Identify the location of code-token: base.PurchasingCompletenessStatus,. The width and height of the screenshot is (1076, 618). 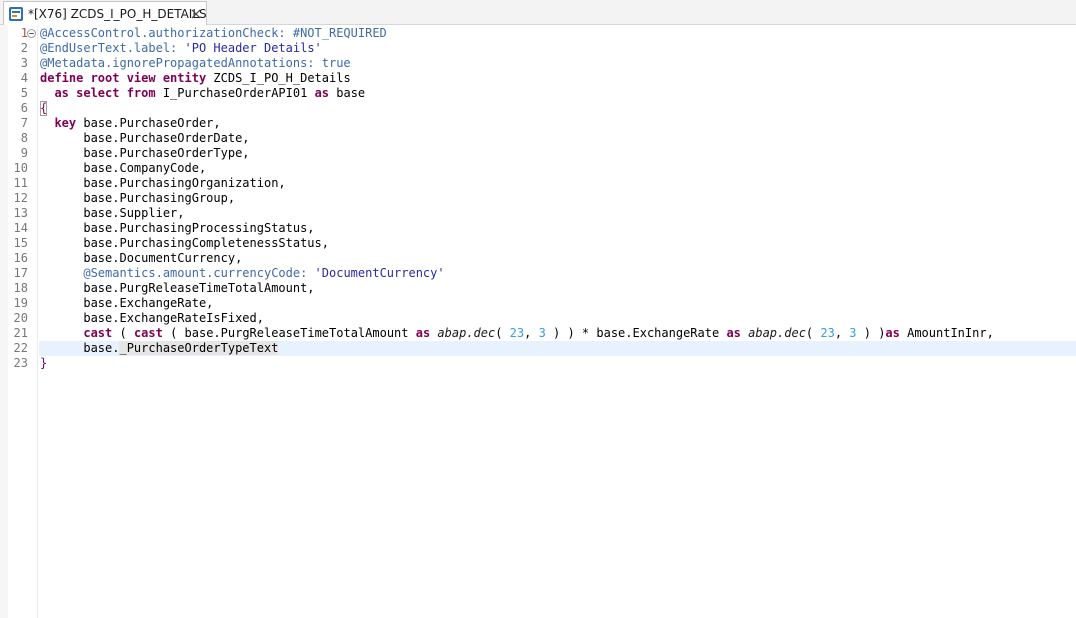
(184, 243).